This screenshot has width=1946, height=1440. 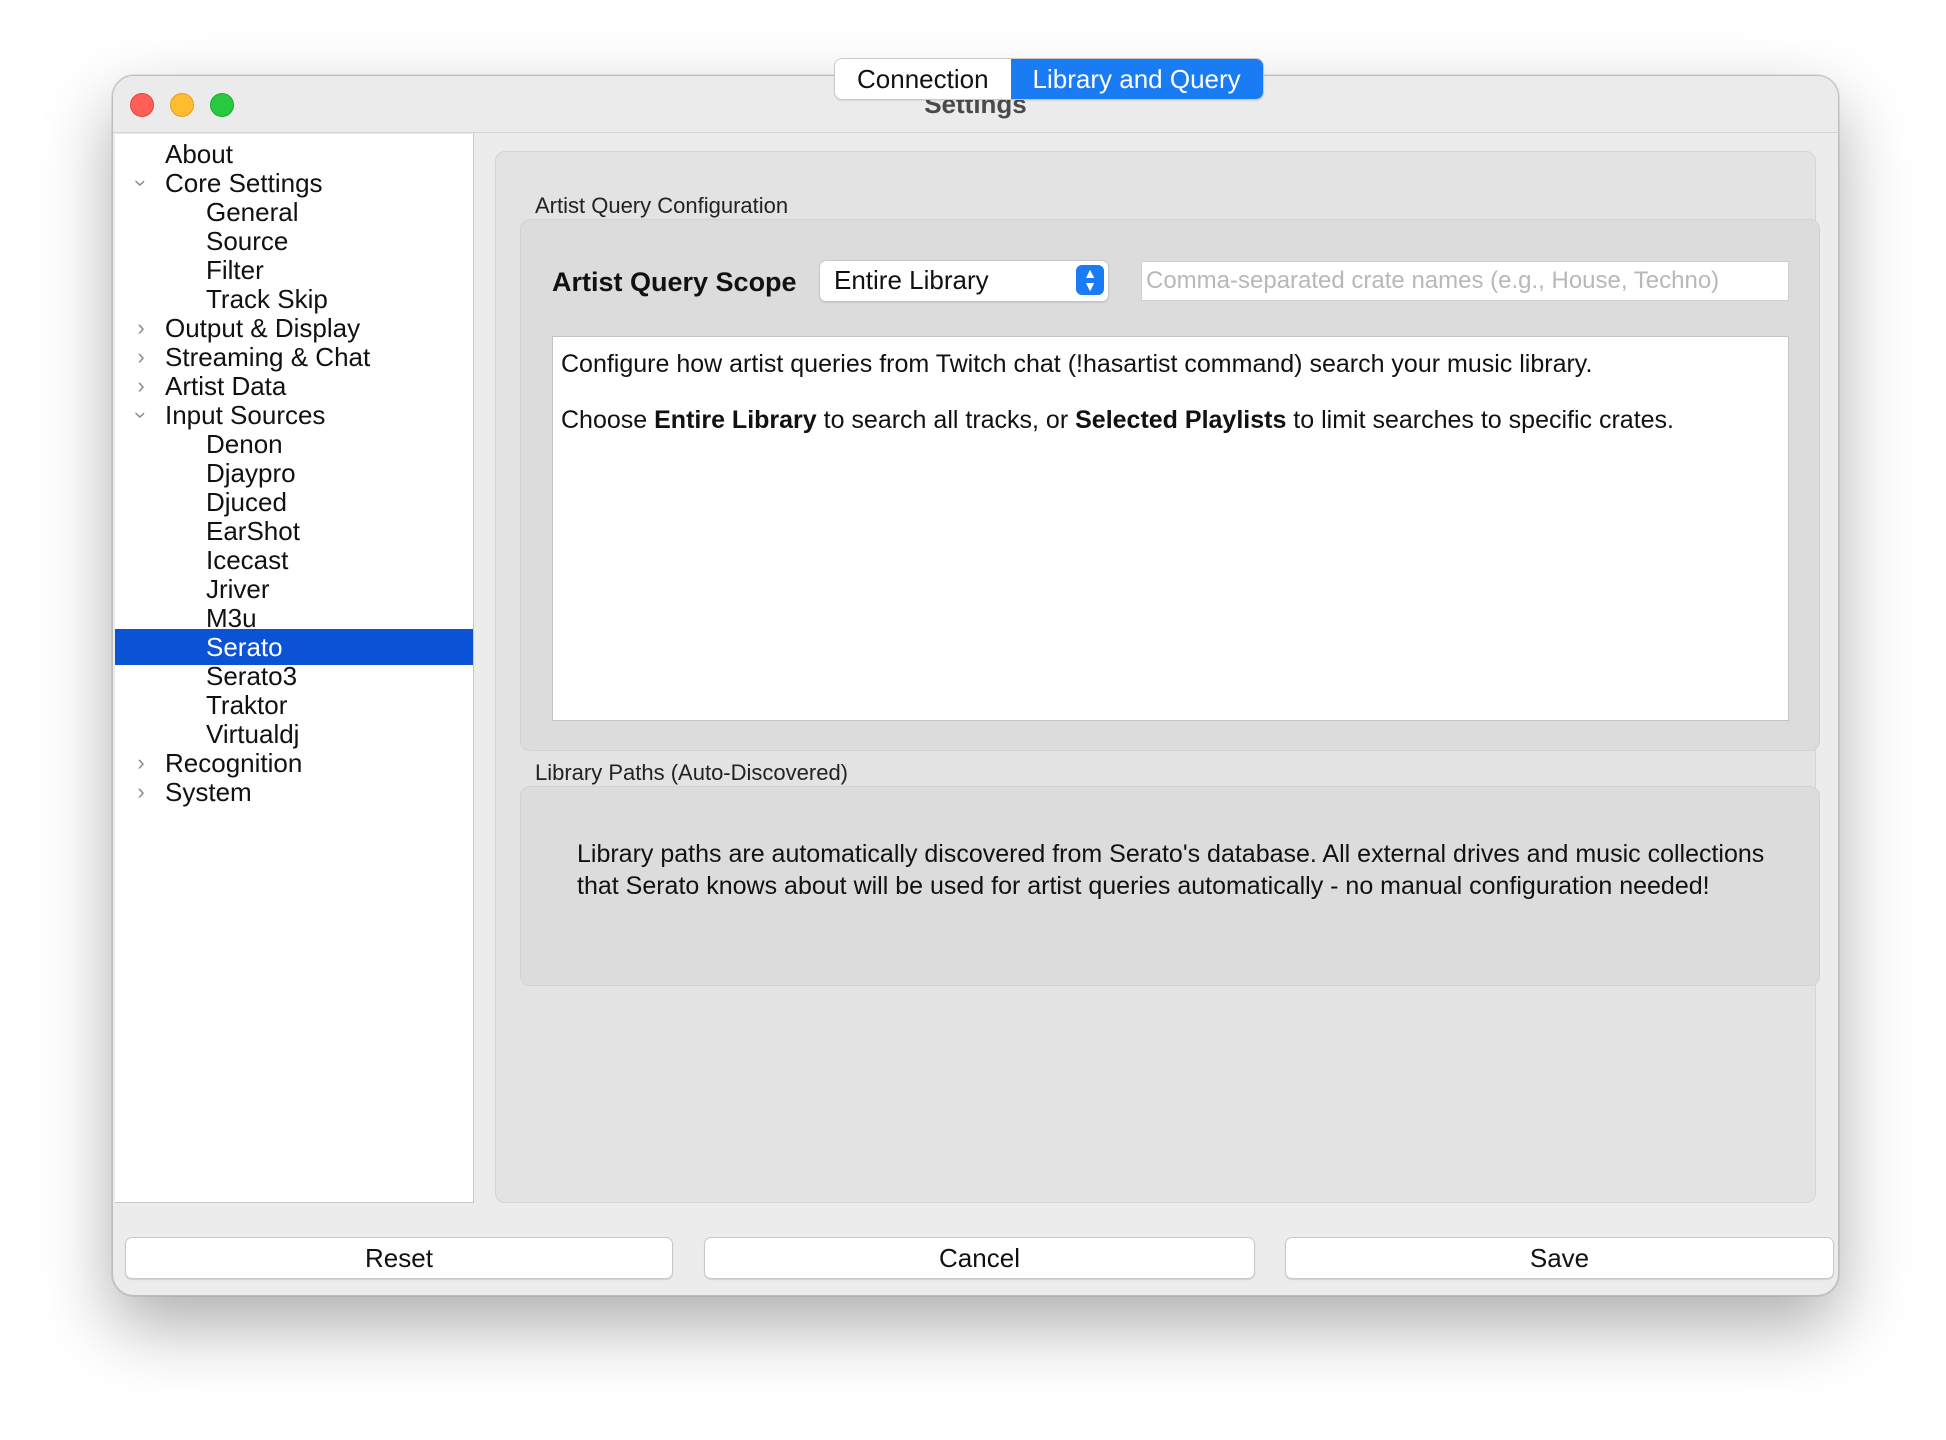 What do you see at coordinates (1559, 1258) in the screenshot?
I see `save-button: Save` at bounding box center [1559, 1258].